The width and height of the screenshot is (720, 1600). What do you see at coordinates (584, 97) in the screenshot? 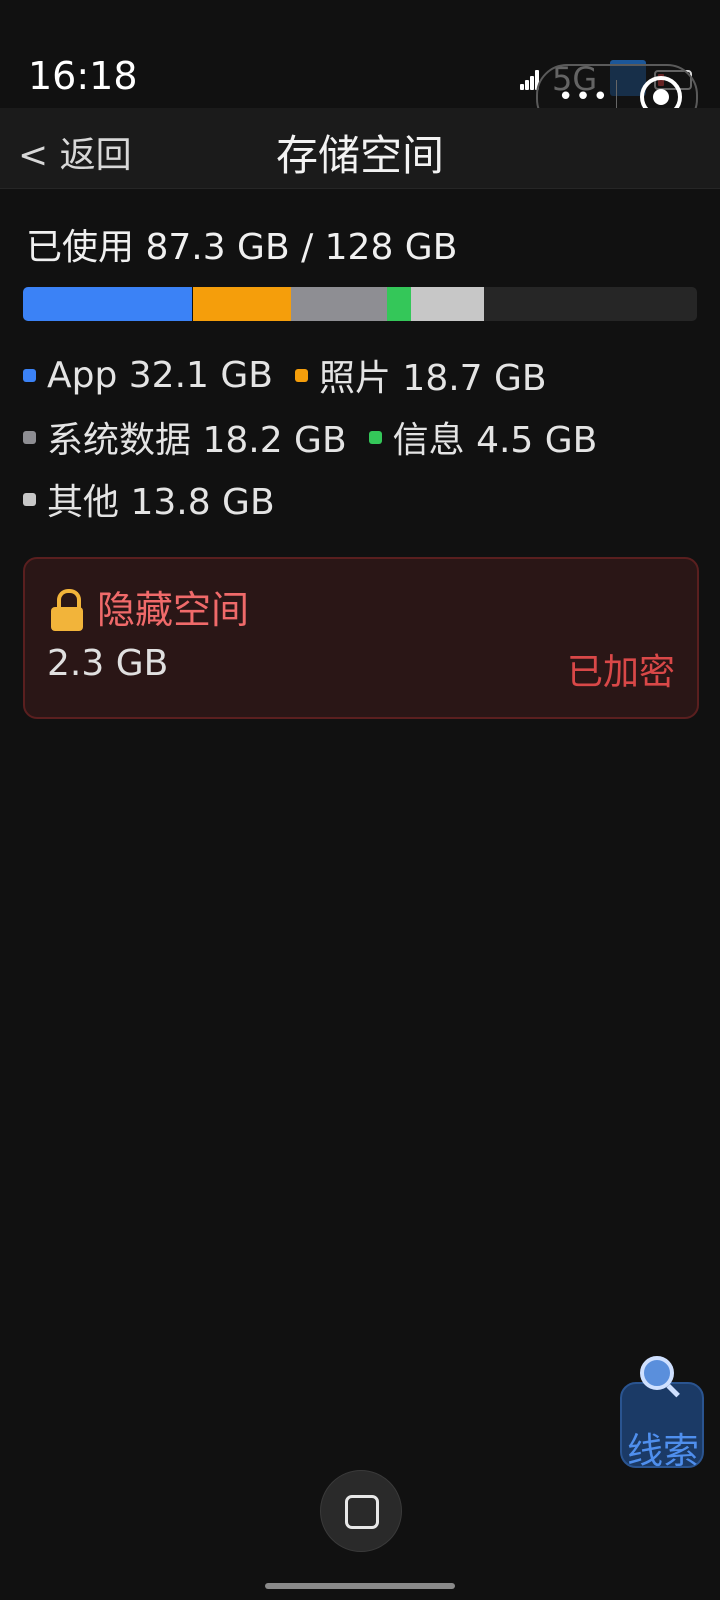
I see `more-icon: •••` at bounding box center [584, 97].